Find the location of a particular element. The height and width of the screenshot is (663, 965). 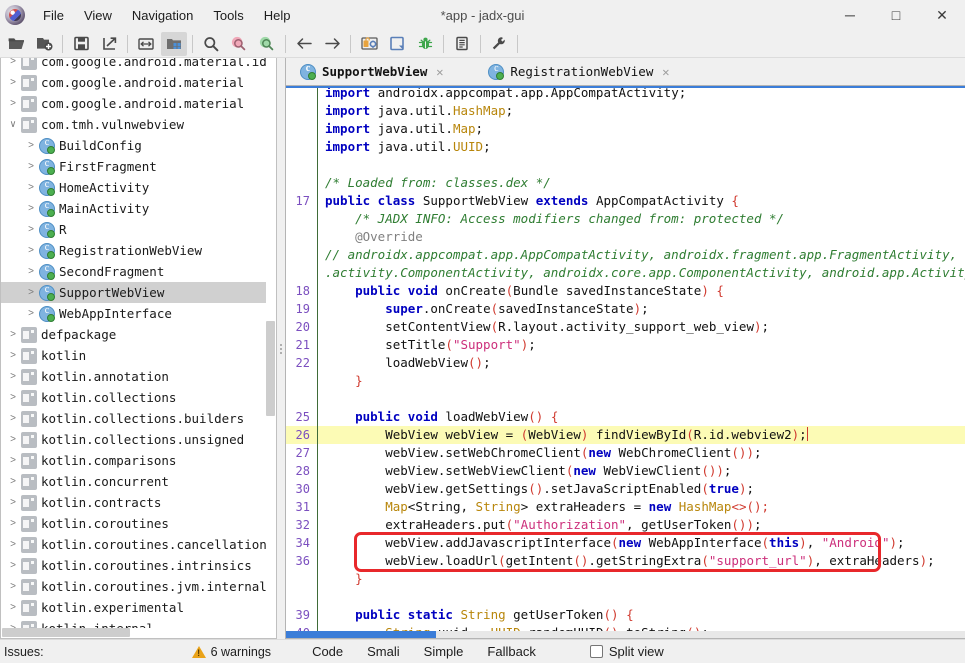

tree-vertical-scrollbar is located at coordinates (270, 343).